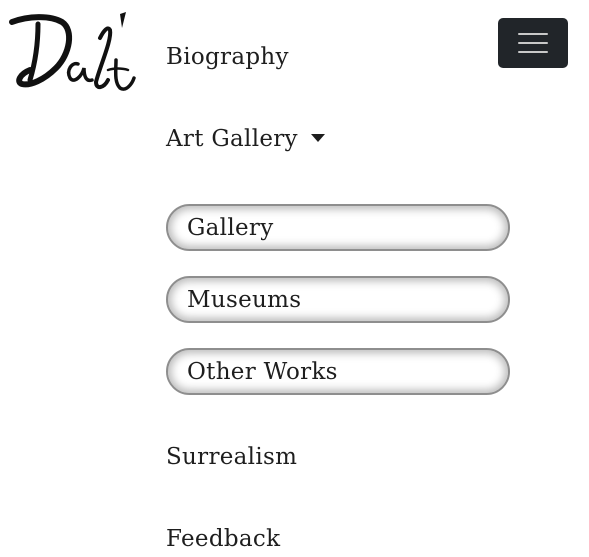  Describe the element at coordinates (231, 457) in the screenshot. I see `nav-link-surrealism: Surrealism` at that location.